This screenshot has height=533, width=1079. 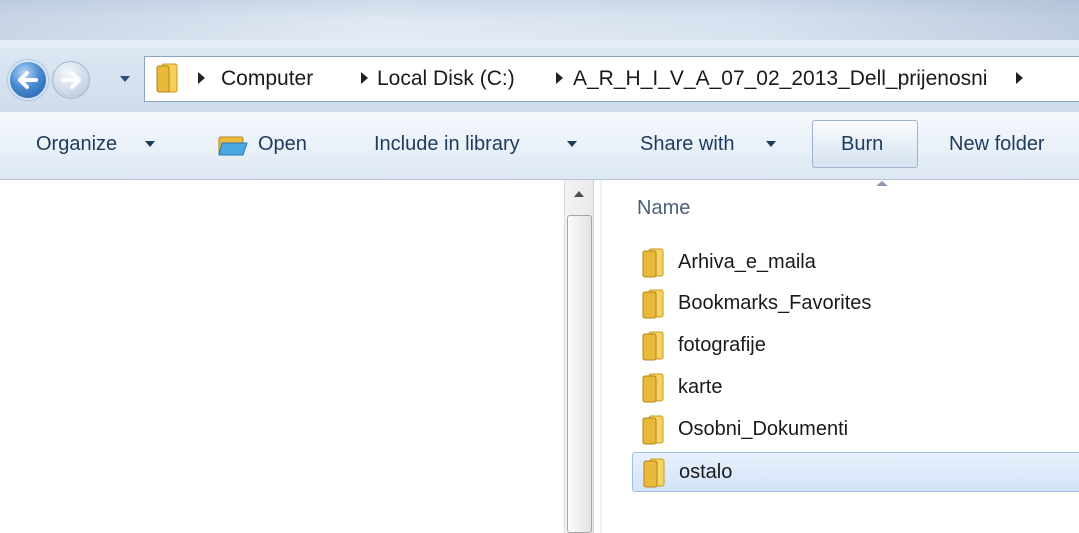 I want to click on forward-button, so click(x=71, y=80).